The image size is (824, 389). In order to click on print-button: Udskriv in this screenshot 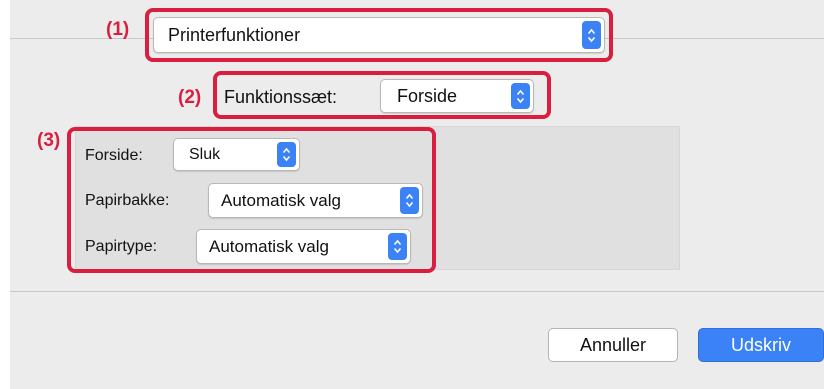, I will do `click(761, 345)`.